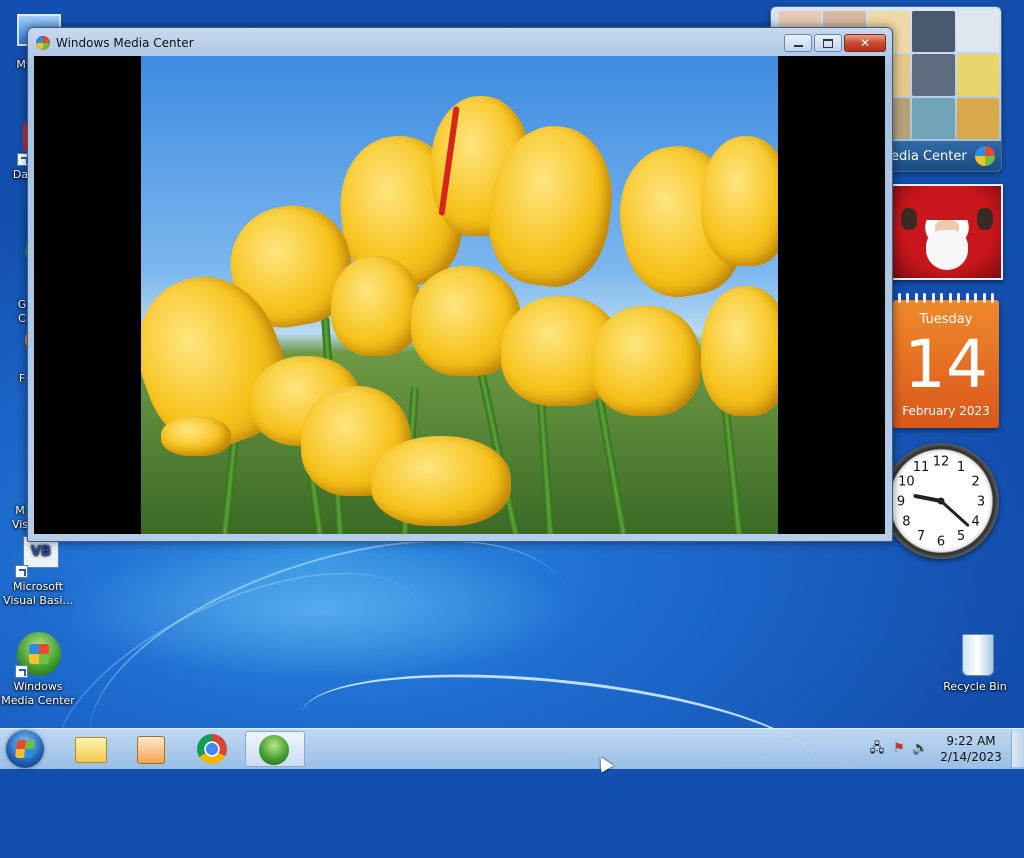 The height and width of the screenshot is (858, 1024). What do you see at coordinates (961, 536) in the screenshot?
I see `clock-number: 5` at bounding box center [961, 536].